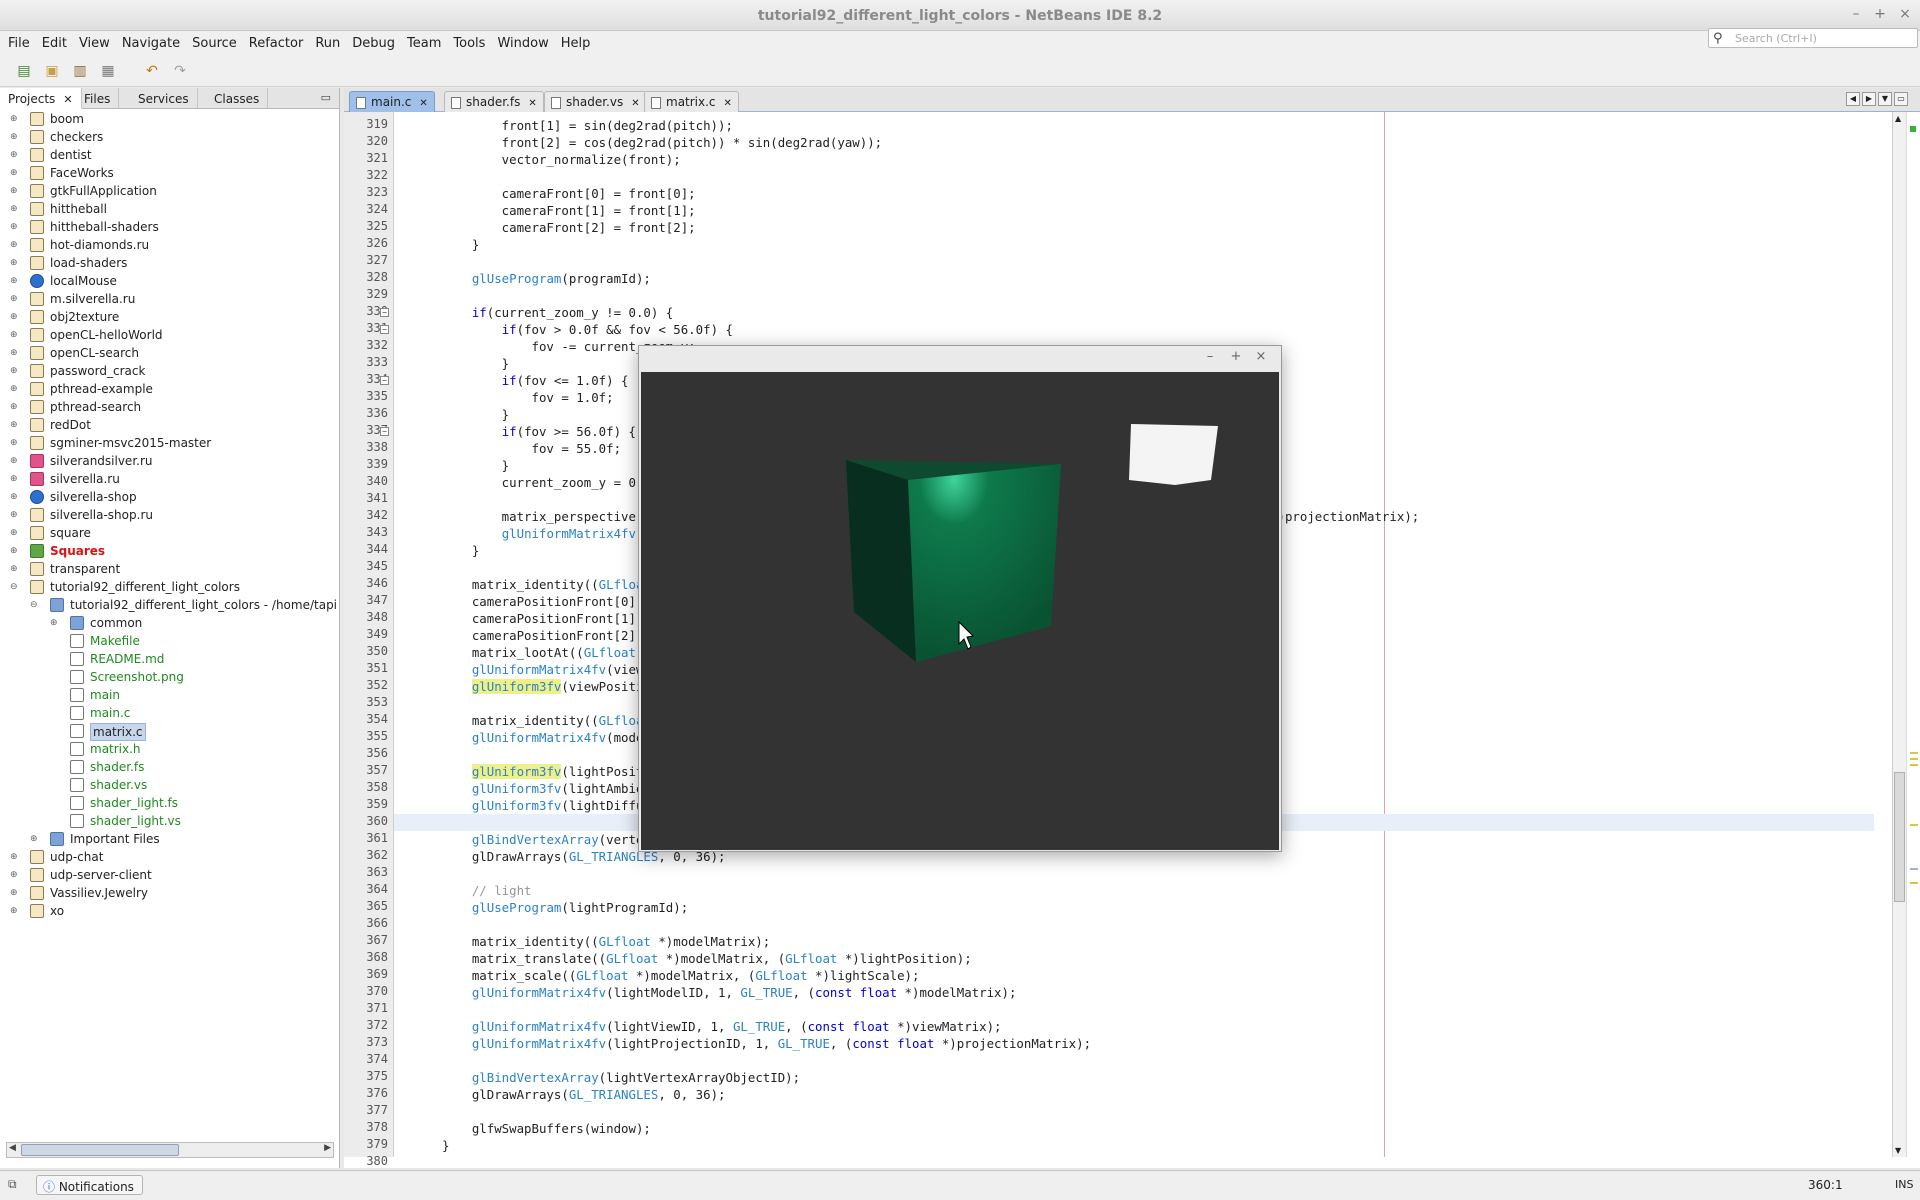  Describe the element at coordinates (1905, 14) in the screenshot. I see `close-icon: ×` at that location.